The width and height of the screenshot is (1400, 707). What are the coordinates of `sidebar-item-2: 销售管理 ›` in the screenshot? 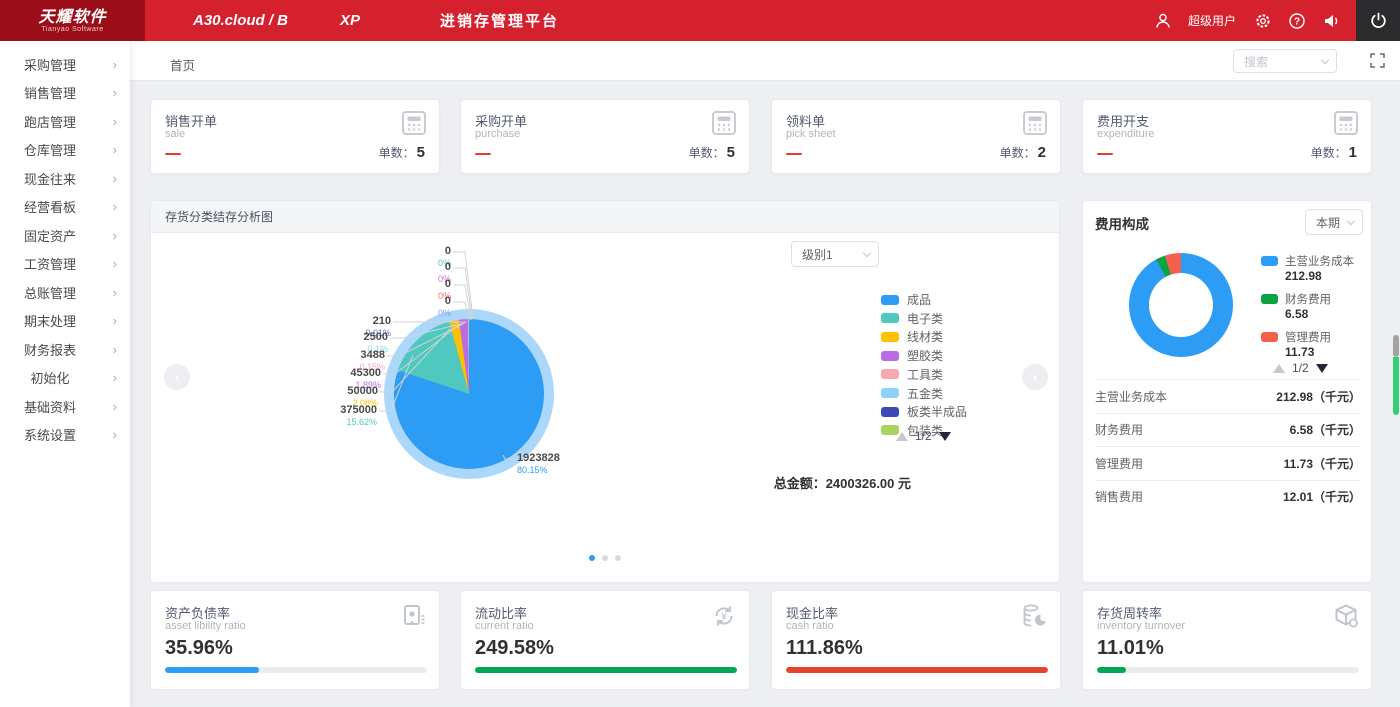 It's located at (65, 93).